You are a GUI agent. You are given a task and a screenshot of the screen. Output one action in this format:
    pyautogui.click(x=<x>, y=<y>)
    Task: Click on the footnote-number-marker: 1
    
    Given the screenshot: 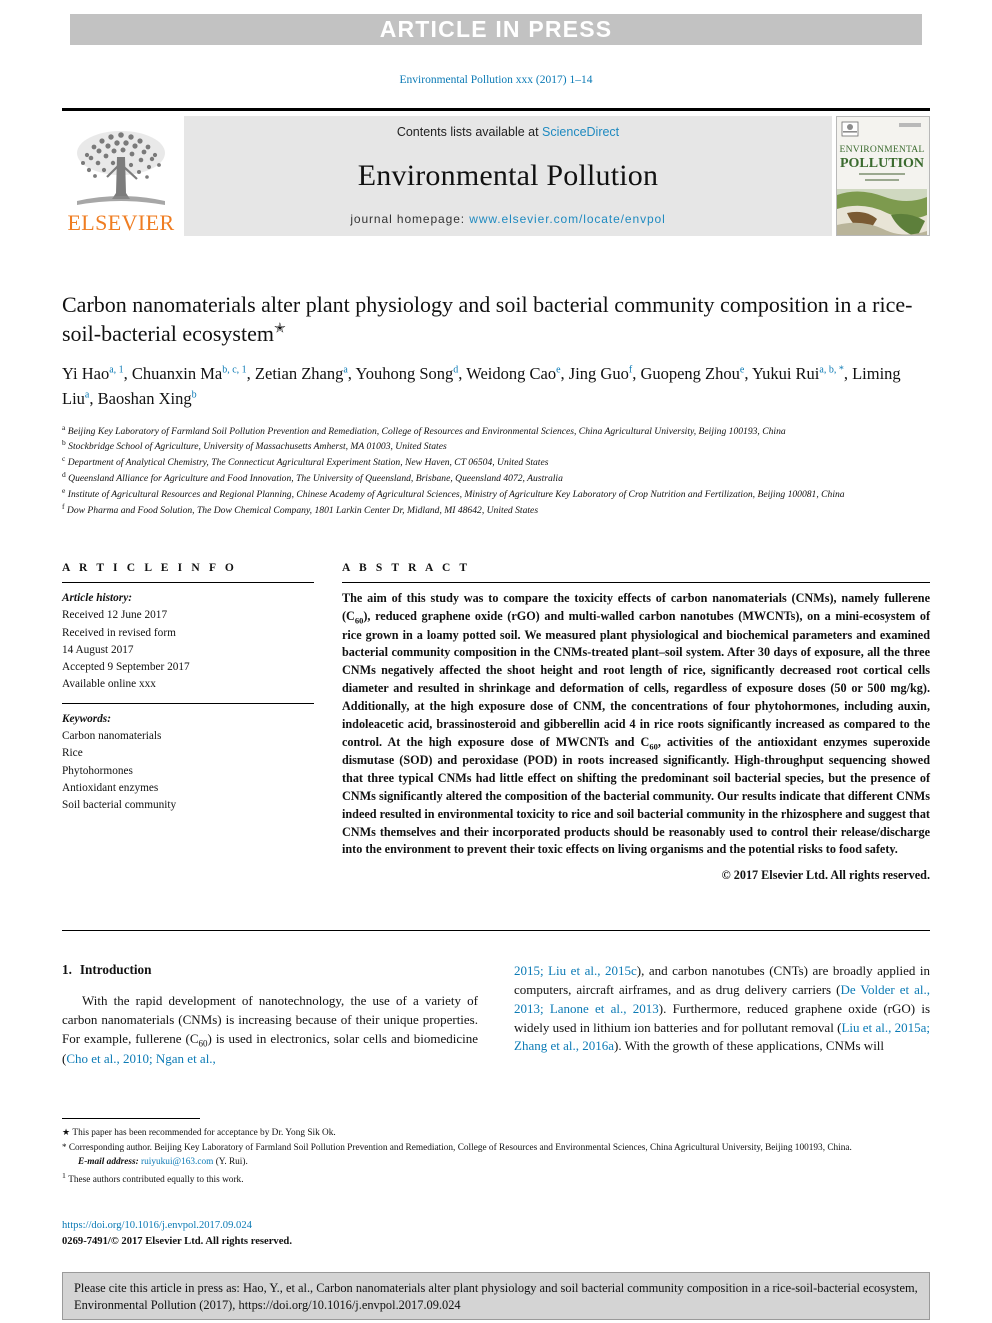 What is the action you would take?
    pyautogui.click(x=64, y=1175)
    